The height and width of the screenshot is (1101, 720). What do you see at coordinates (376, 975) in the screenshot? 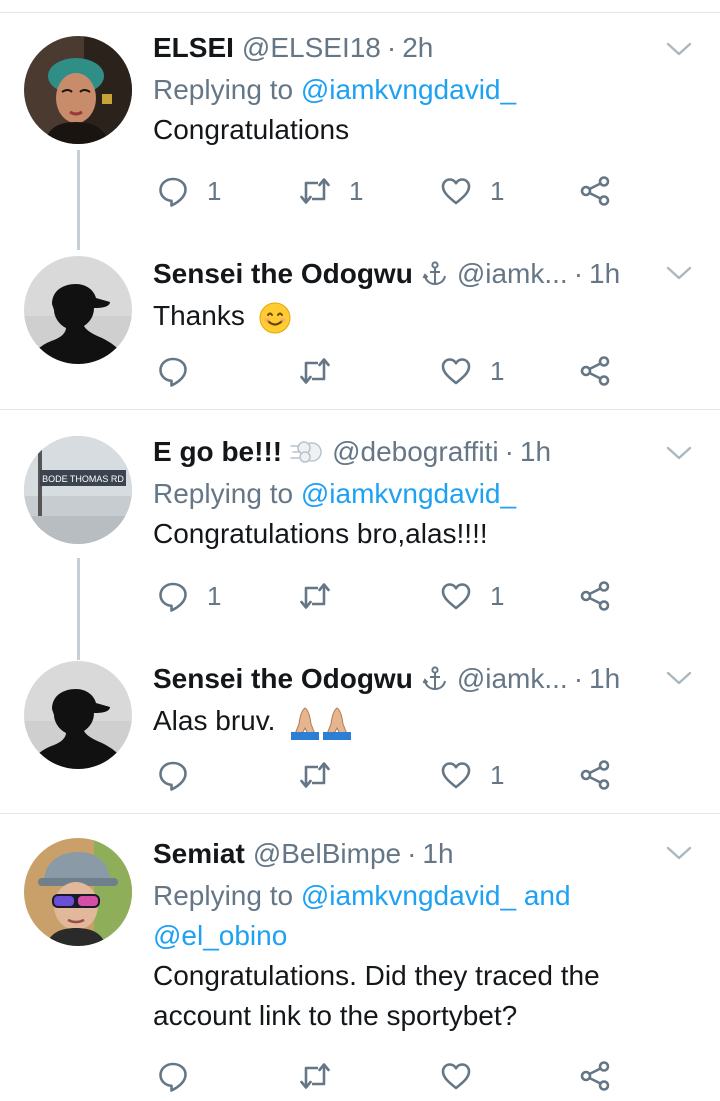
I see `tweet-text-line-1: Congratulations. Did they traced the` at bounding box center [376, 975].